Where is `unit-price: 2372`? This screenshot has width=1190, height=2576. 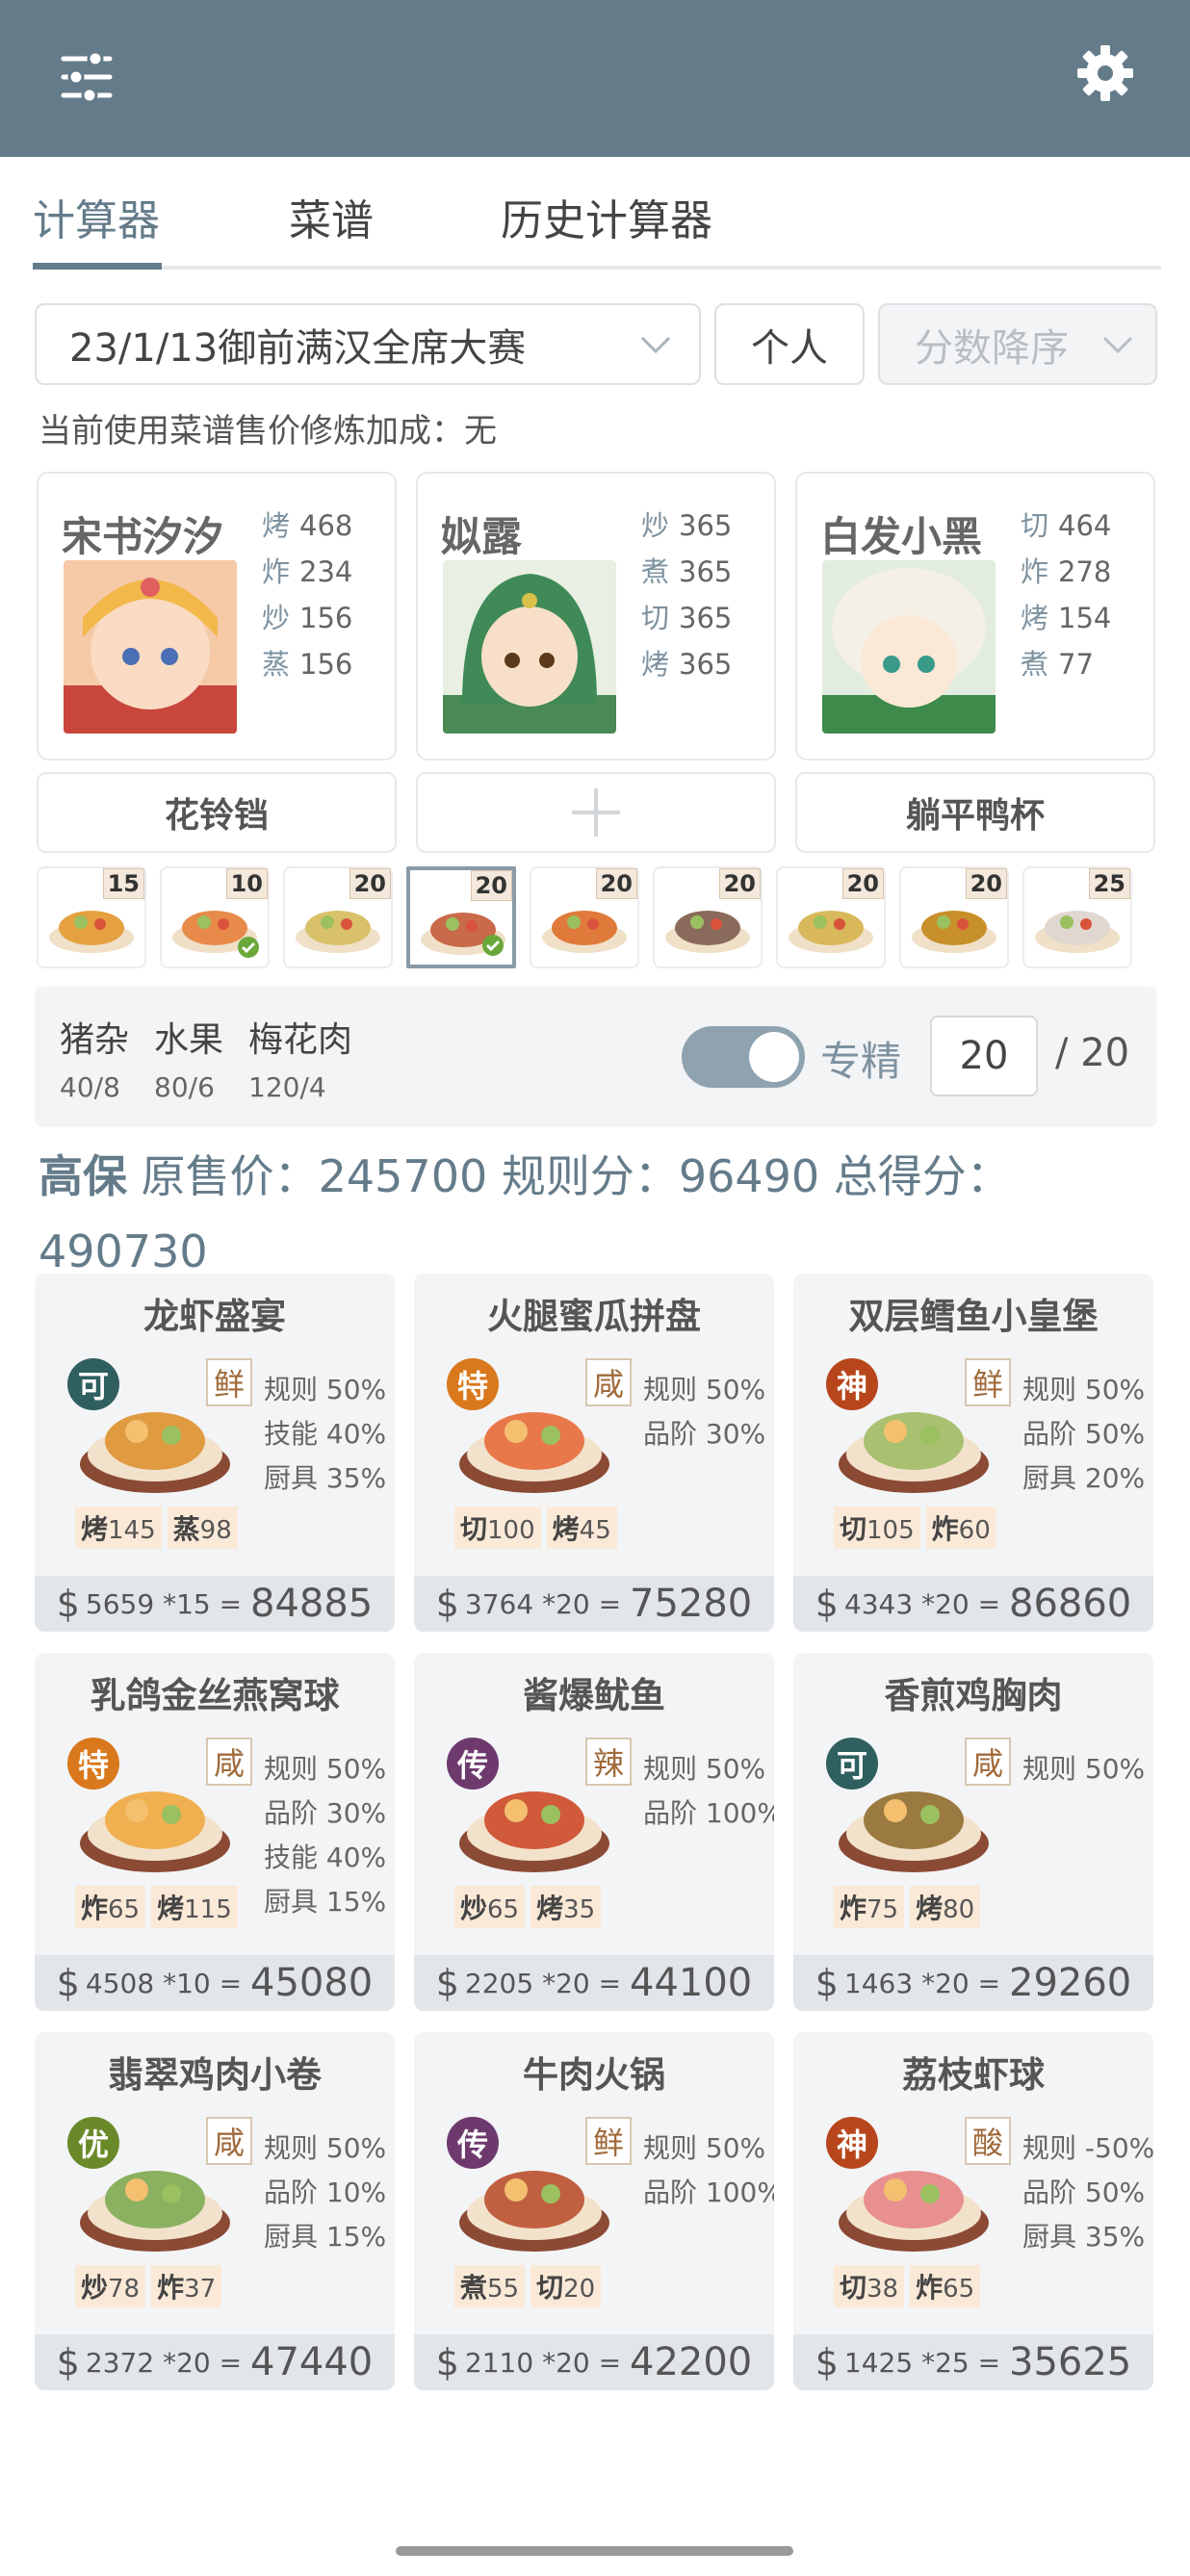
unit-price: 2372 is located at coordinates (120, 2362).